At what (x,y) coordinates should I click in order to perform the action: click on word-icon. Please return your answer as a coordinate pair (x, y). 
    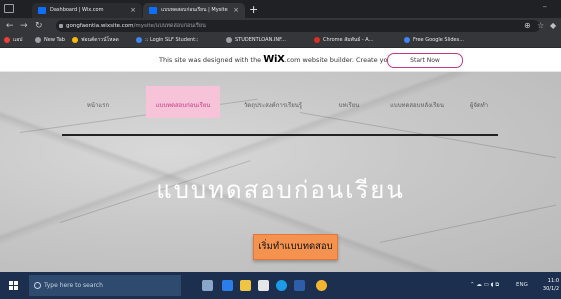
    Looking at the image, I should click on (299, 285).